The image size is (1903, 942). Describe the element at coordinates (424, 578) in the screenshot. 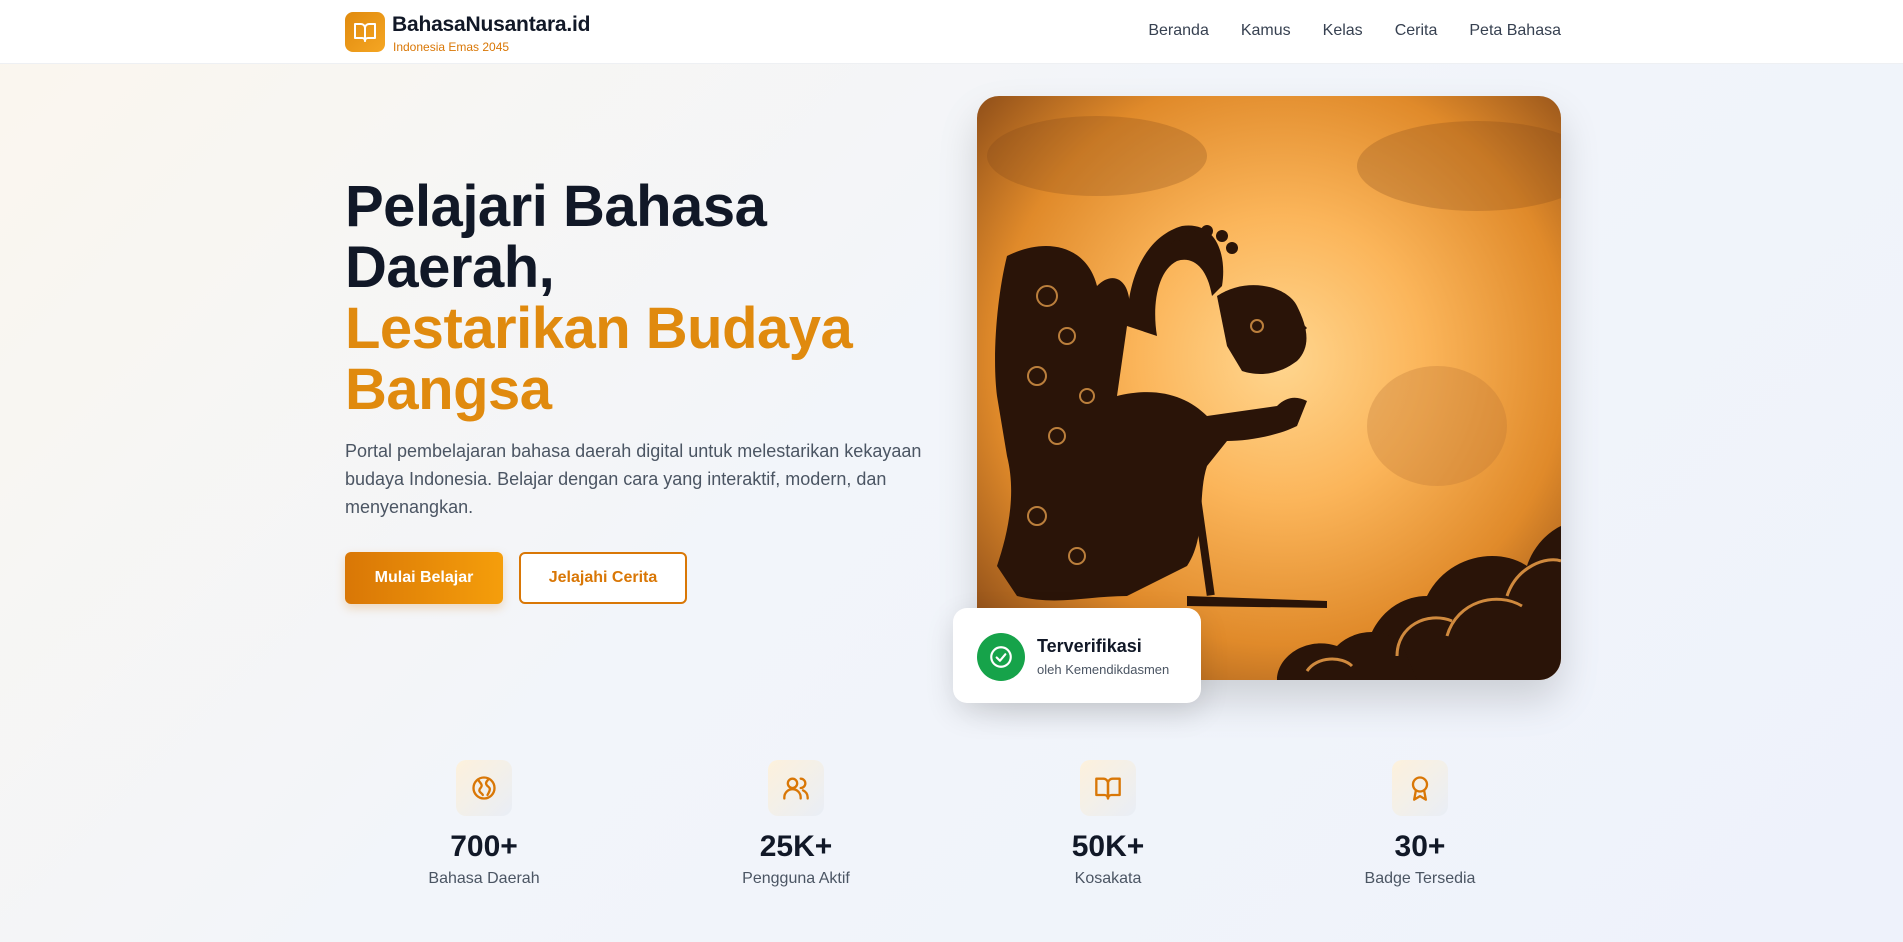

I see `start-learning-button: Mulai Belajar` at that location.